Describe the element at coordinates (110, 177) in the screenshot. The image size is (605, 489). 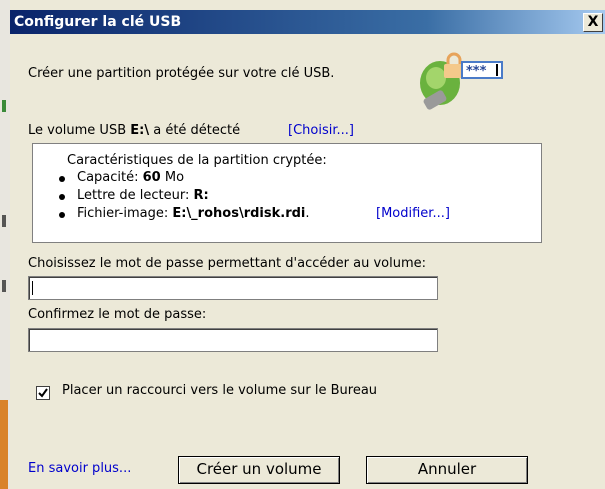
I see `capacity-label: Capacité:` at that location.